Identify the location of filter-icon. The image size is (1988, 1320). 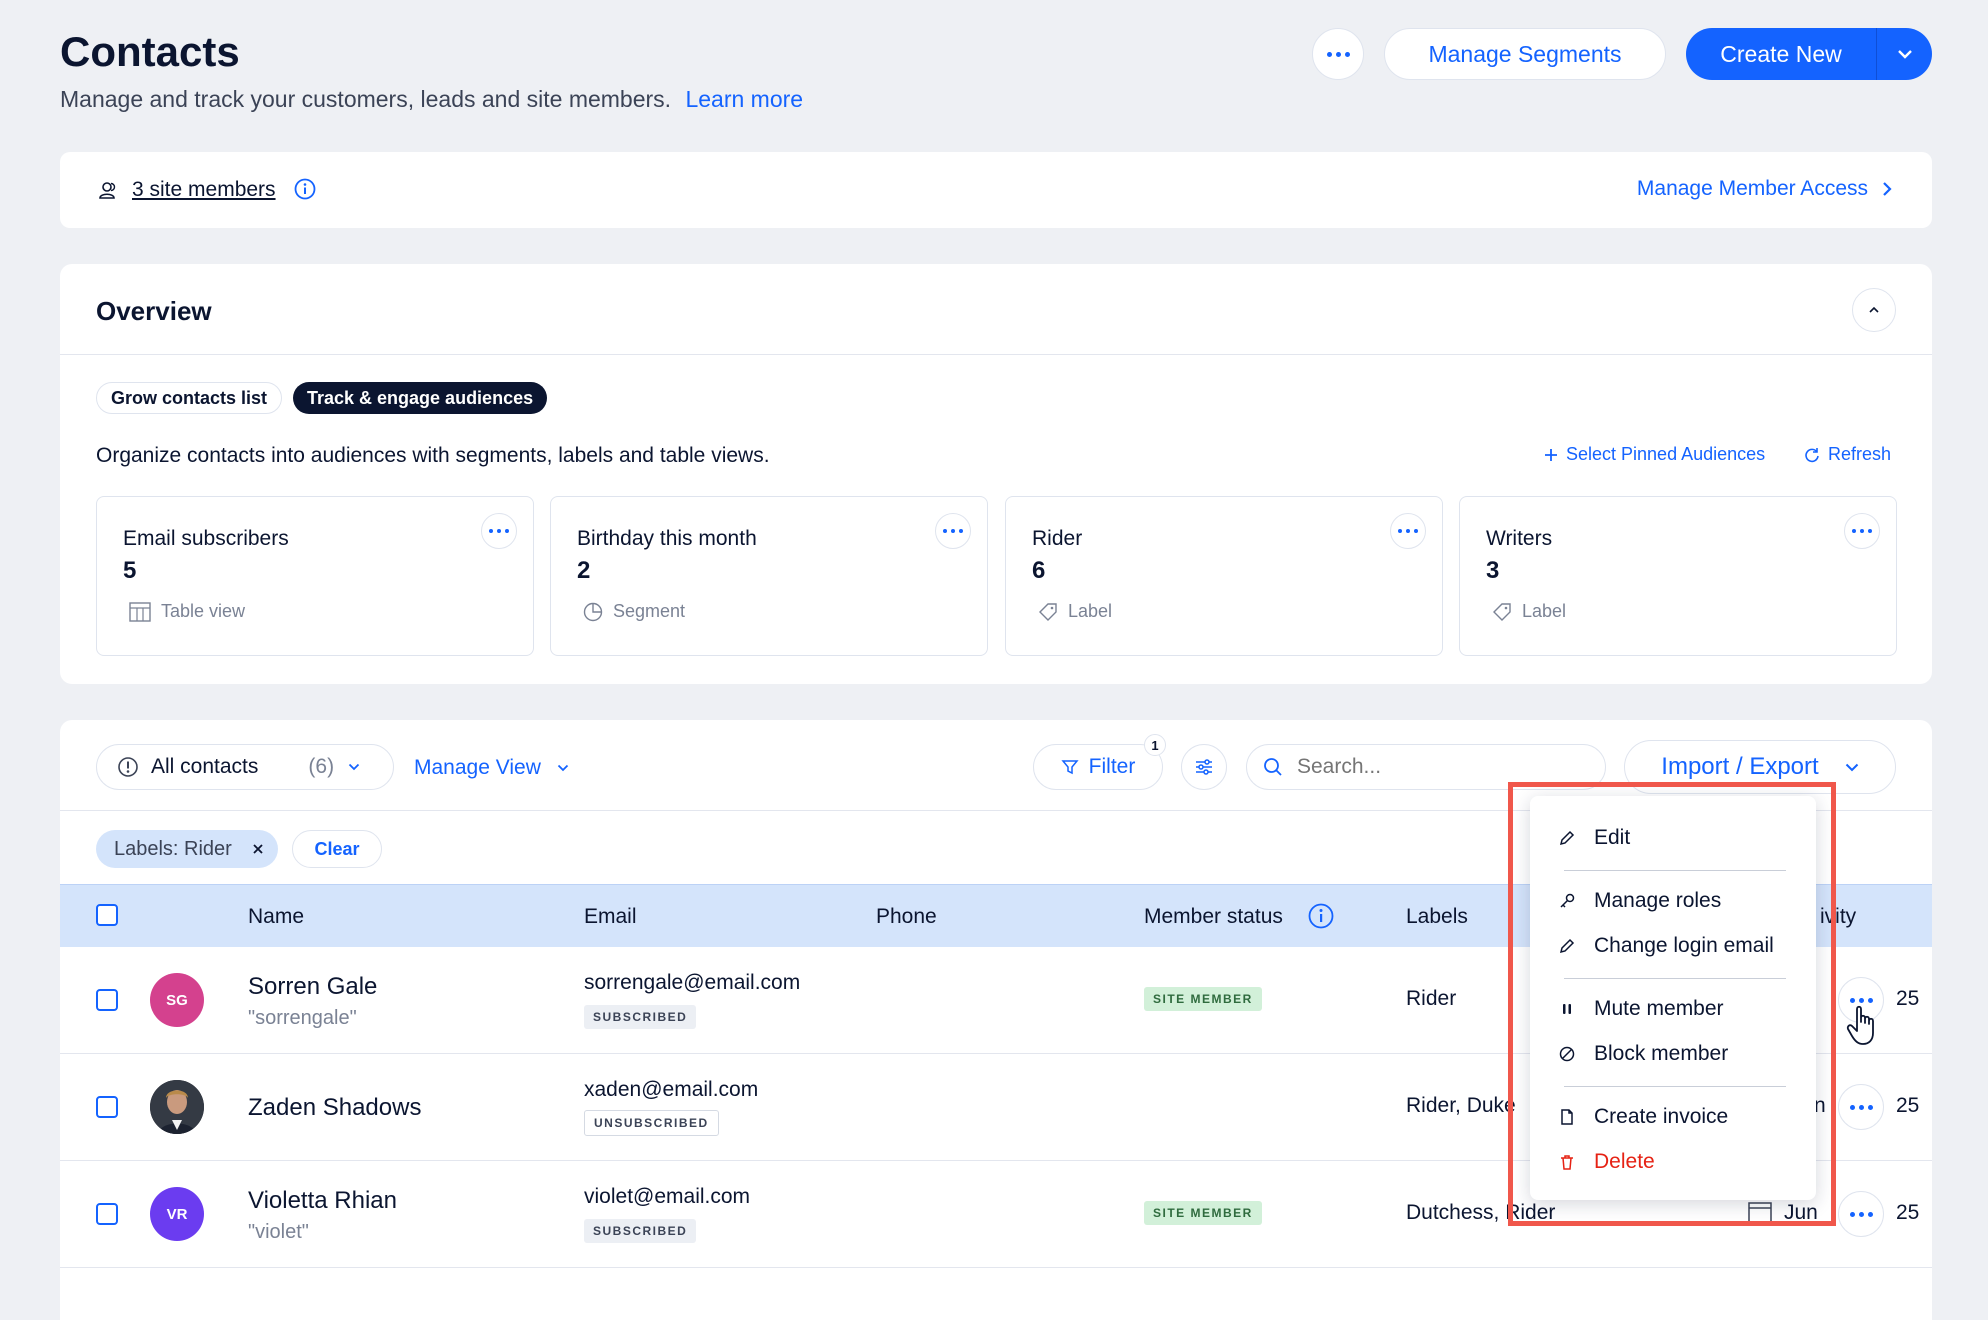
(1070, 767).